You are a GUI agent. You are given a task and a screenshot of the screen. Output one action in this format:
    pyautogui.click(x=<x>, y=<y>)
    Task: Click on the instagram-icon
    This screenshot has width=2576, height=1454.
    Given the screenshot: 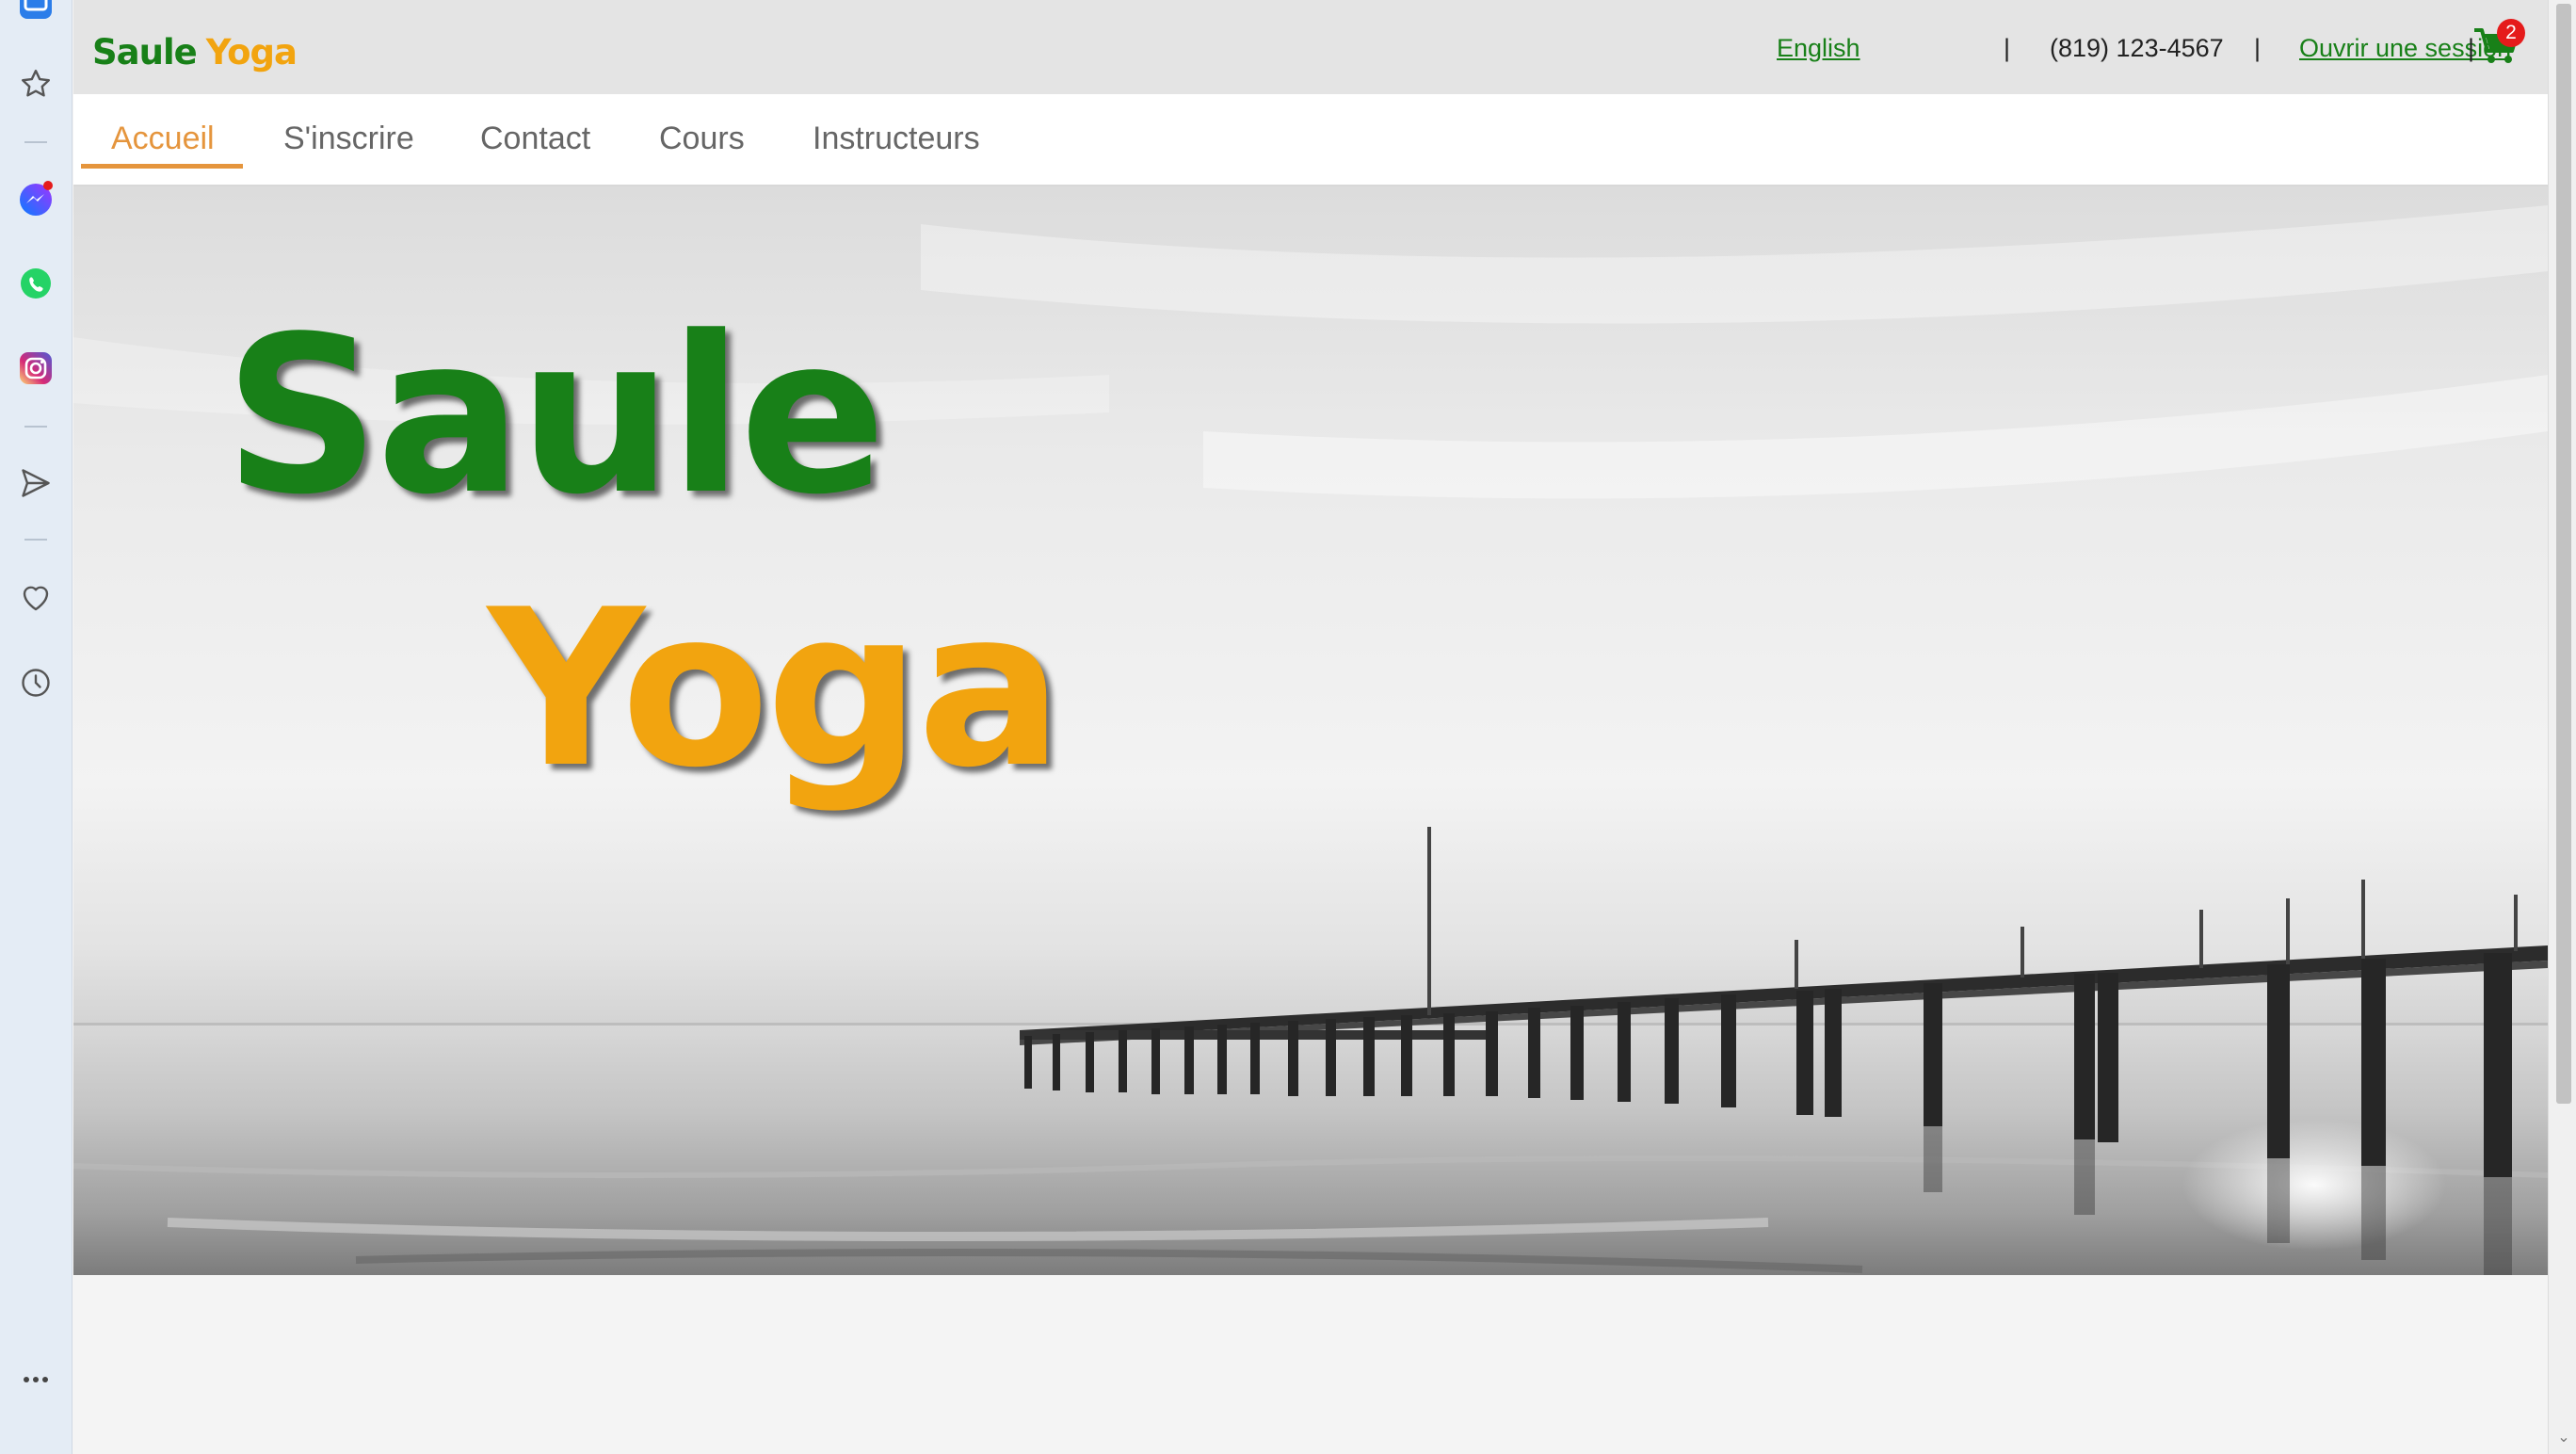 What is the action you would take?
    pyautogui.click(x=36, y=368)
    